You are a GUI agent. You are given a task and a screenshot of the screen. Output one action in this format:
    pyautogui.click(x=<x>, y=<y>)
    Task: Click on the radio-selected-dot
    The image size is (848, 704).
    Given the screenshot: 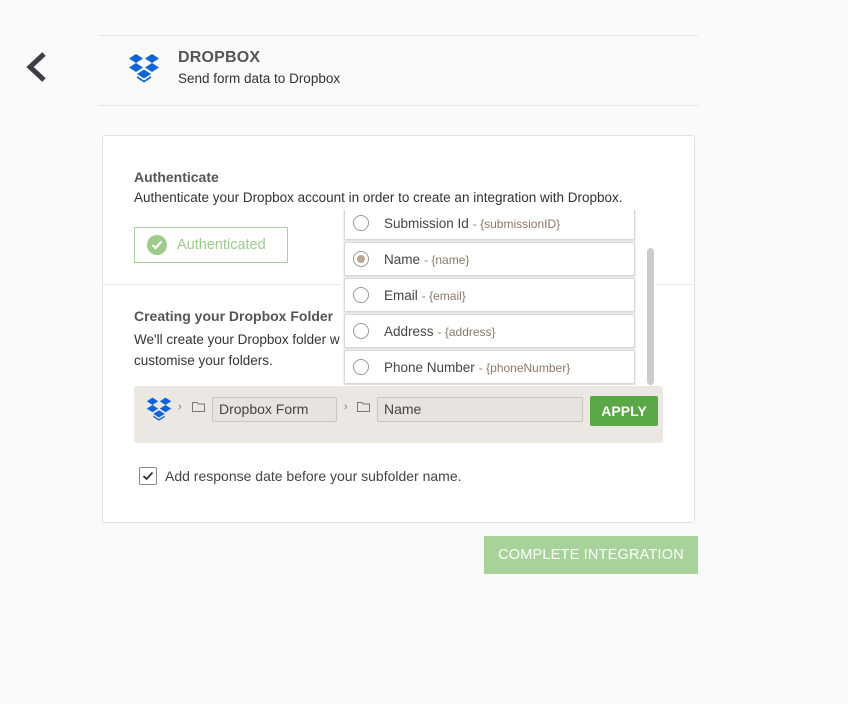 What is the action you would take?
    pyautogui.click(x=361, y=259)
    